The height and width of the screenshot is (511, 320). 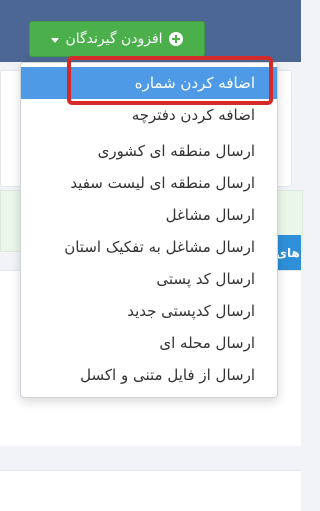 I want to click on menu-item-label: ارسال از فایل متنی و اکسل, so click(x=167, y=375).